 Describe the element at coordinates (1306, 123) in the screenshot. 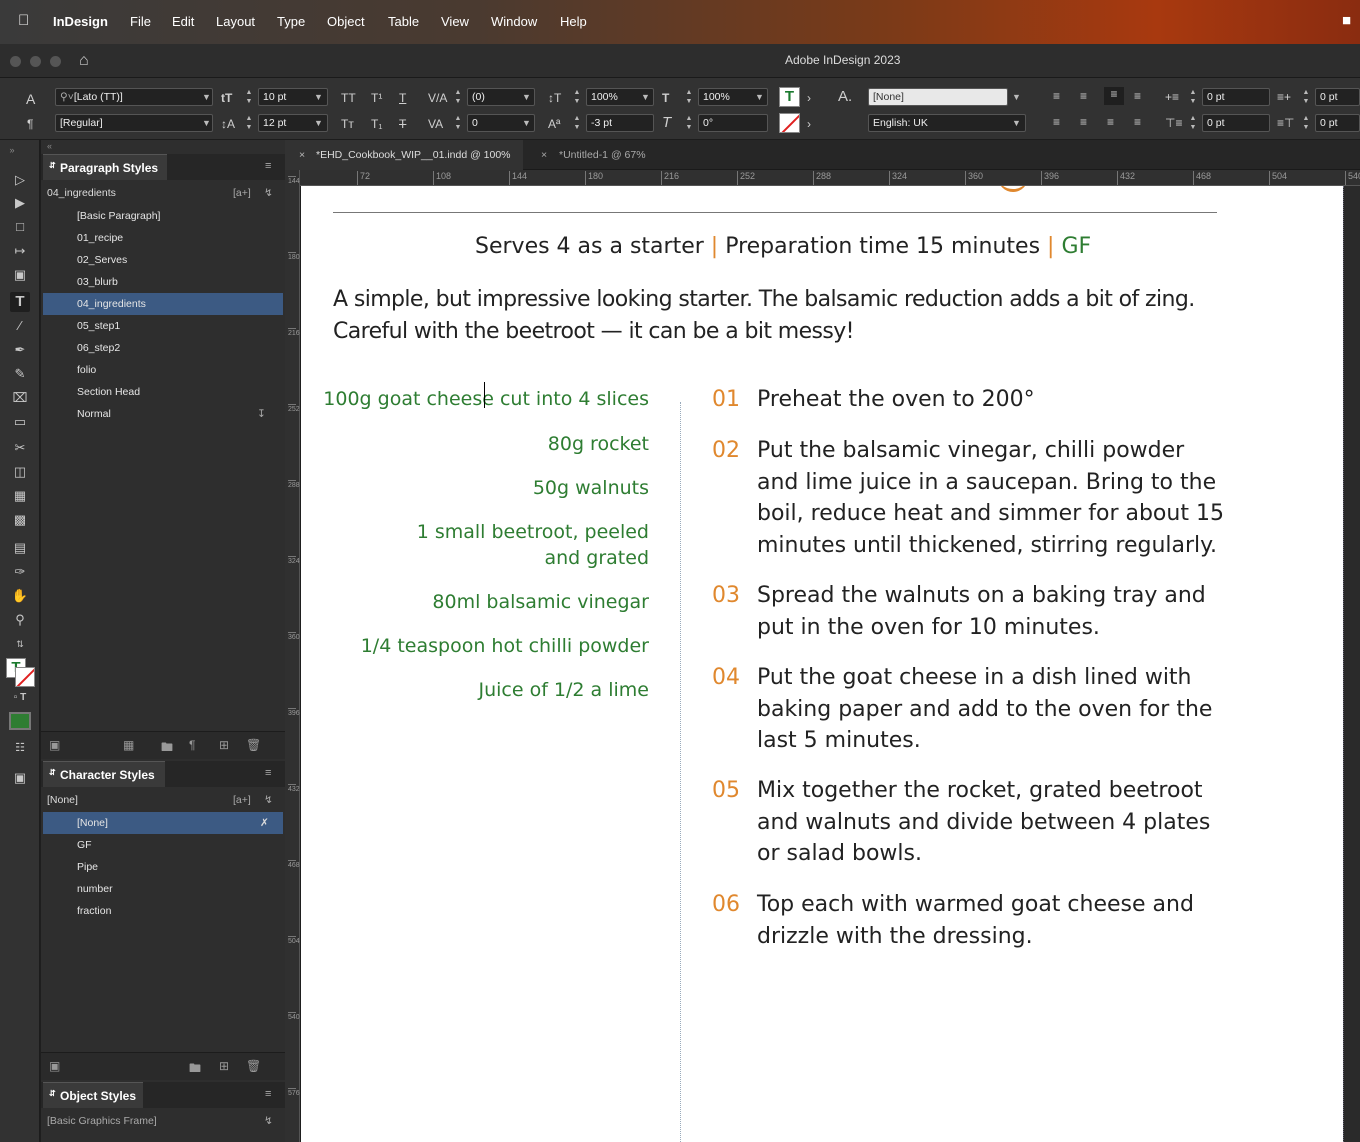

I see `last-line-indent-stepper: ▲ ▼` at that location.